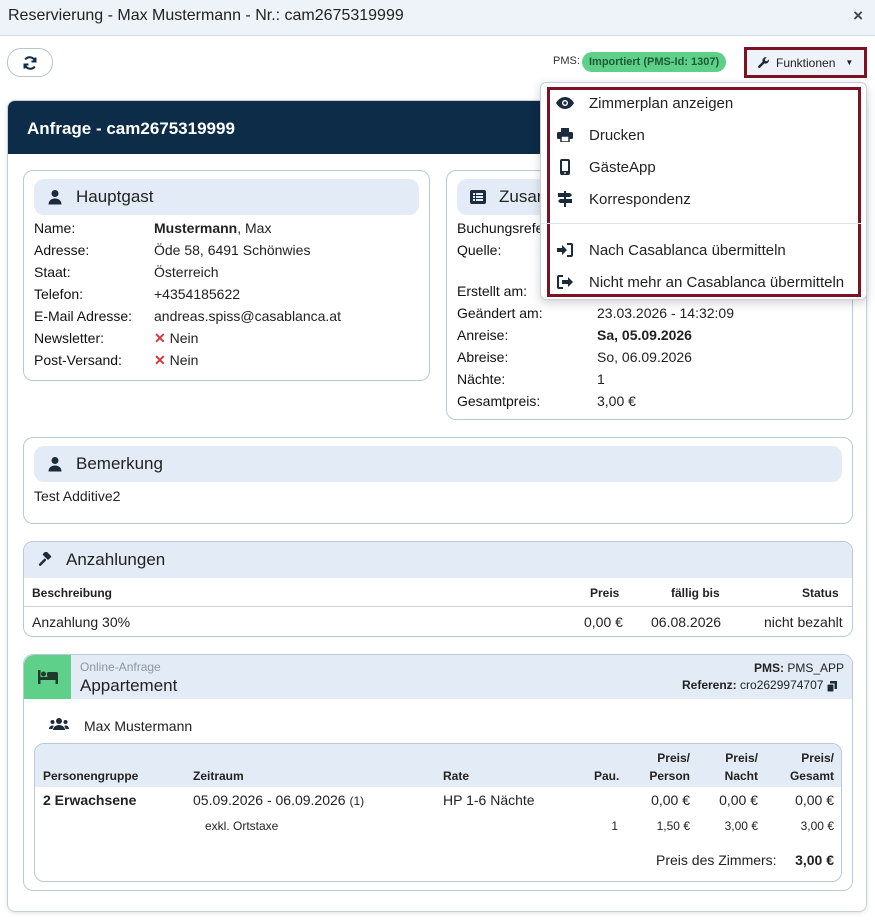 Image resolution: width=875 pixels, height=921 pixels. I want to click on menu-item-correspondence: Korrespondenz, so click(623, 199).